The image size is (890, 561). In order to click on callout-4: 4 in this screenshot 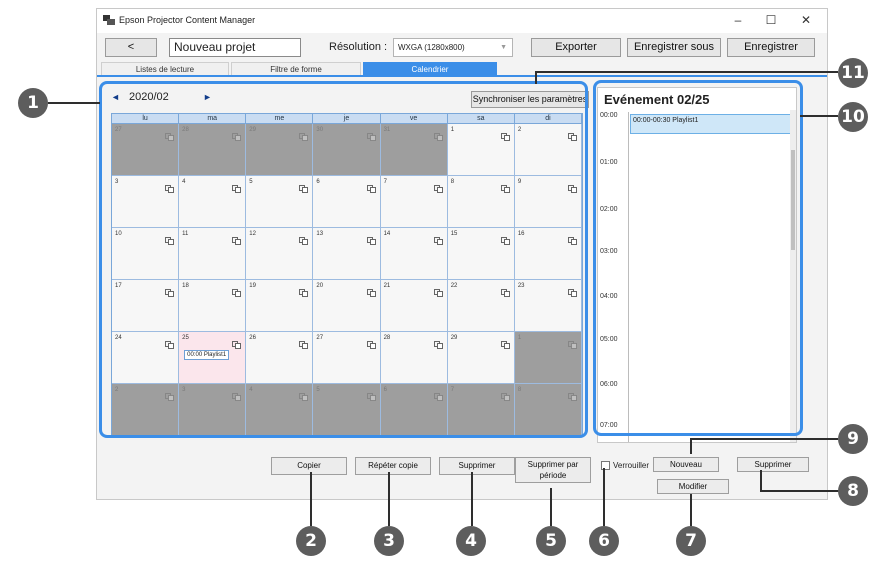, I will do `click(471, 541)`.